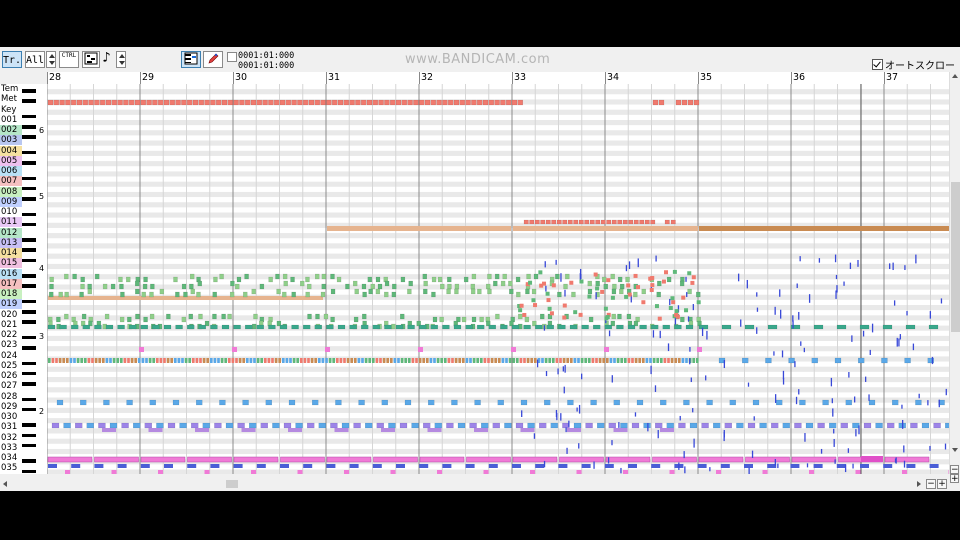 This screenshot has height=540, width=960. Describe the element at coordinates (11, 458) in the screenshot. I see `track-label: 034` at that location.